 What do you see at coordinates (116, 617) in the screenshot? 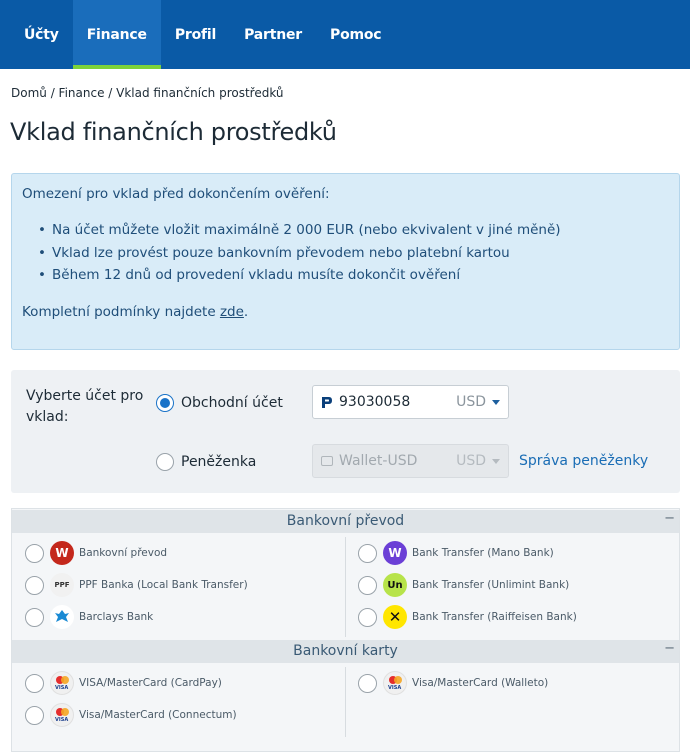
I see `payment-option-label: Barclays Bank` at bounding box center [116, 617].